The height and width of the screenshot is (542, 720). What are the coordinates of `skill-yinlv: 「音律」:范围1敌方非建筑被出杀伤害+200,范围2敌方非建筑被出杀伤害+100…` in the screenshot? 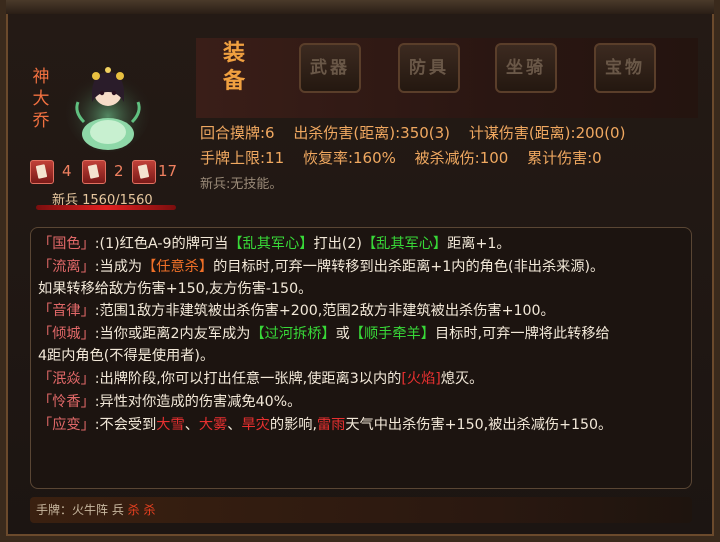 It's located at (296, 311).